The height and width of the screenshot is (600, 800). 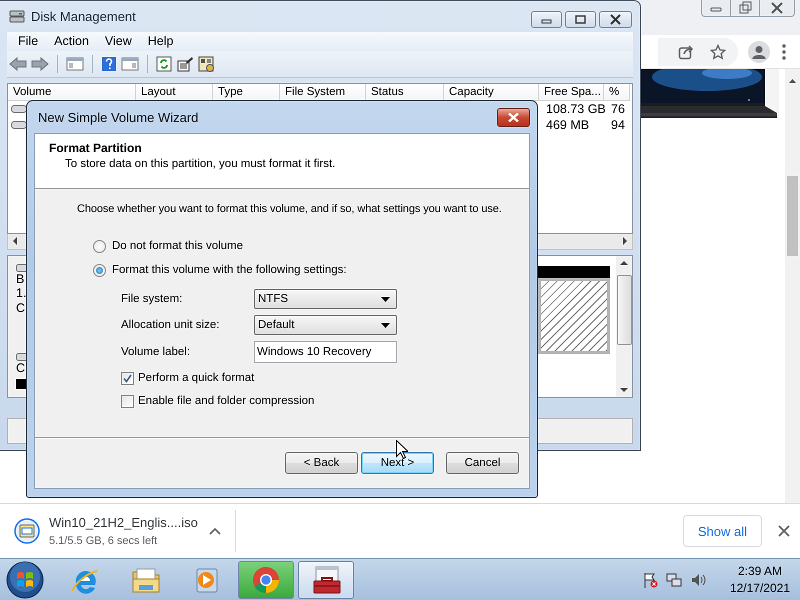 What do you see at coordinates (325, 299) in the screenshot?
I see `dropdown: NTFS` at bounding box center [325, 299].